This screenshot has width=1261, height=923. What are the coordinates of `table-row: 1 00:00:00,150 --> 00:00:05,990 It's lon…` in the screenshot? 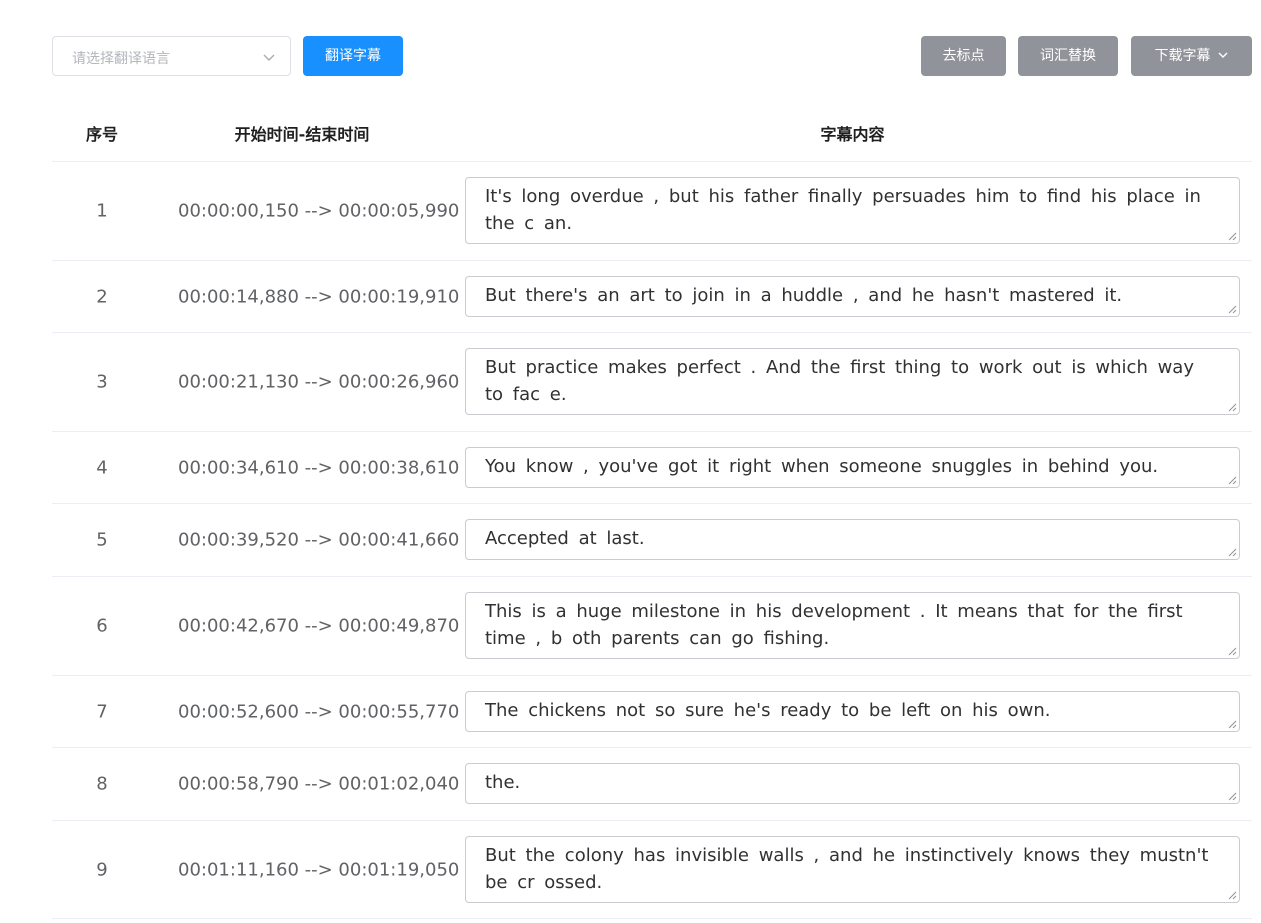 It's located at (652, 211).